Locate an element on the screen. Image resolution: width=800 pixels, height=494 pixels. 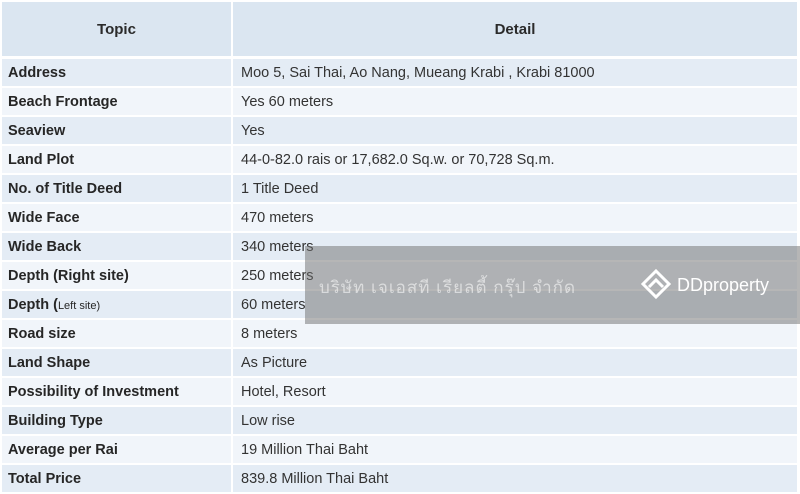
table-header-row: Topic Detail is located at coordinates (400, 30).